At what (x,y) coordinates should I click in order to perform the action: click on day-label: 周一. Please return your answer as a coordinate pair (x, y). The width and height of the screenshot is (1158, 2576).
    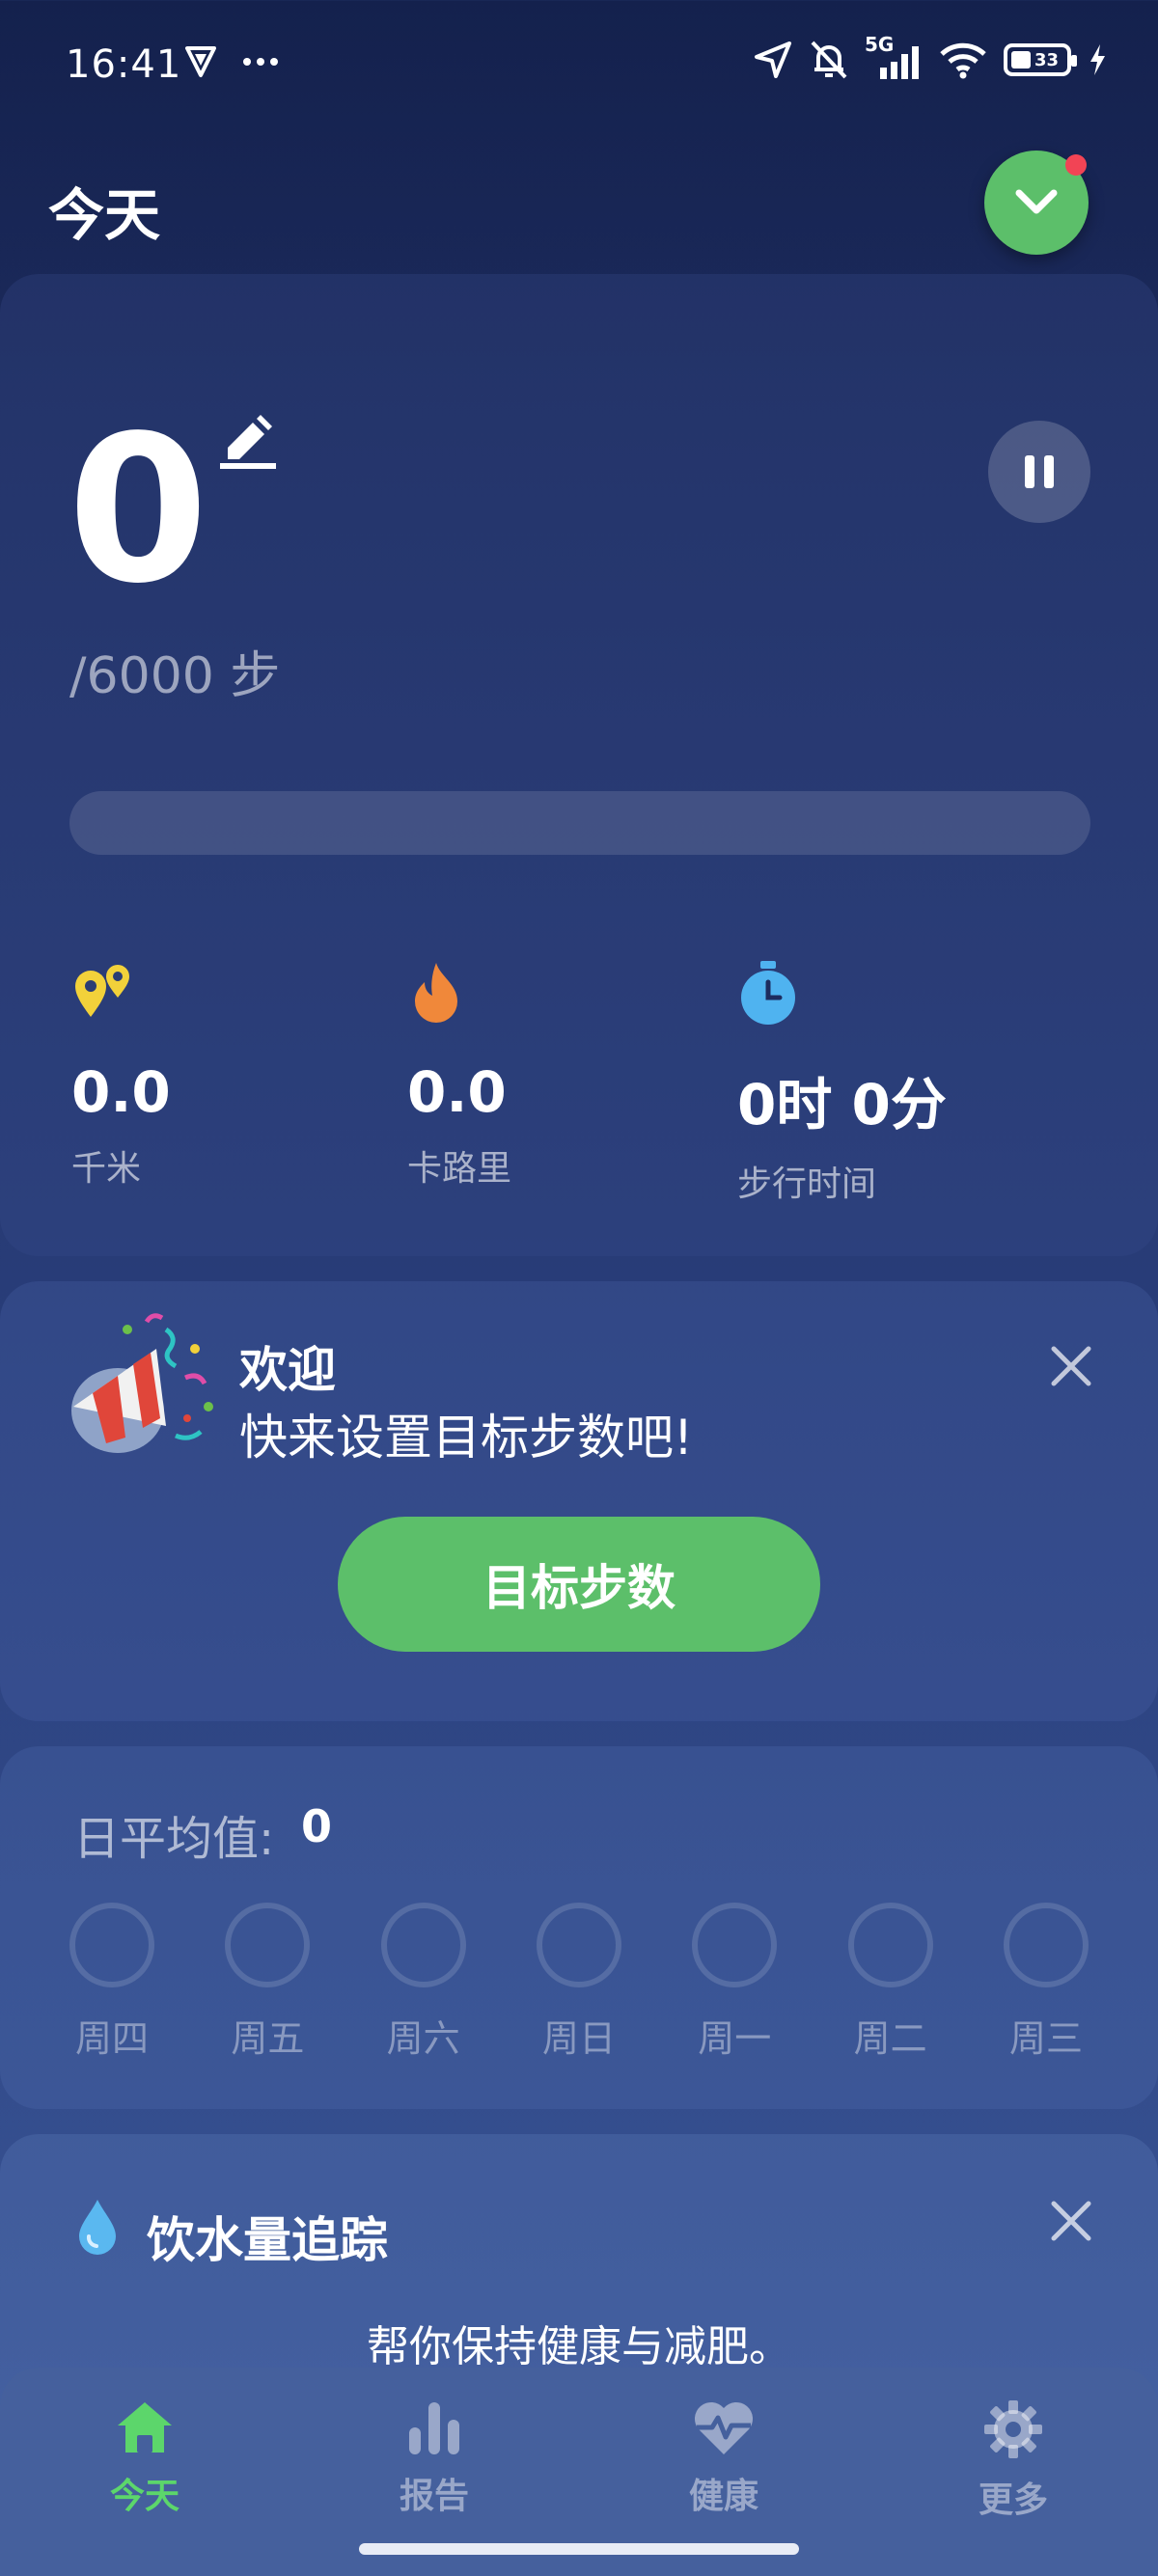
    Looking at the image, I should click on (735, 2038).